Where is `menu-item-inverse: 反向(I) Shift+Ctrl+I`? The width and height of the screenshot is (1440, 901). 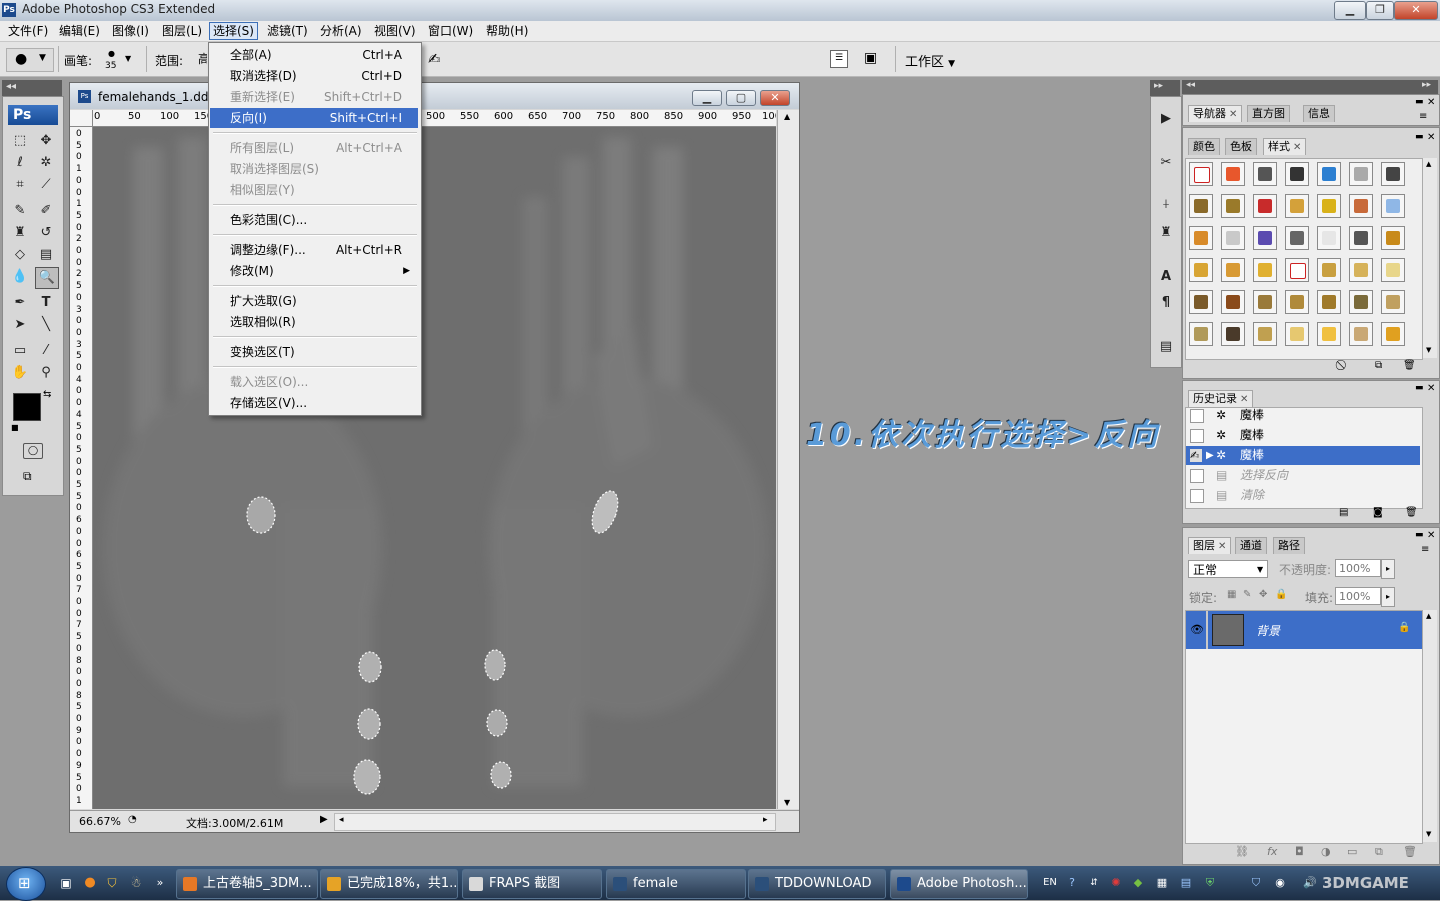
menu-item-inverse: 反向(I) Shift+Ctrl+I is located at coordinates (314, 118).